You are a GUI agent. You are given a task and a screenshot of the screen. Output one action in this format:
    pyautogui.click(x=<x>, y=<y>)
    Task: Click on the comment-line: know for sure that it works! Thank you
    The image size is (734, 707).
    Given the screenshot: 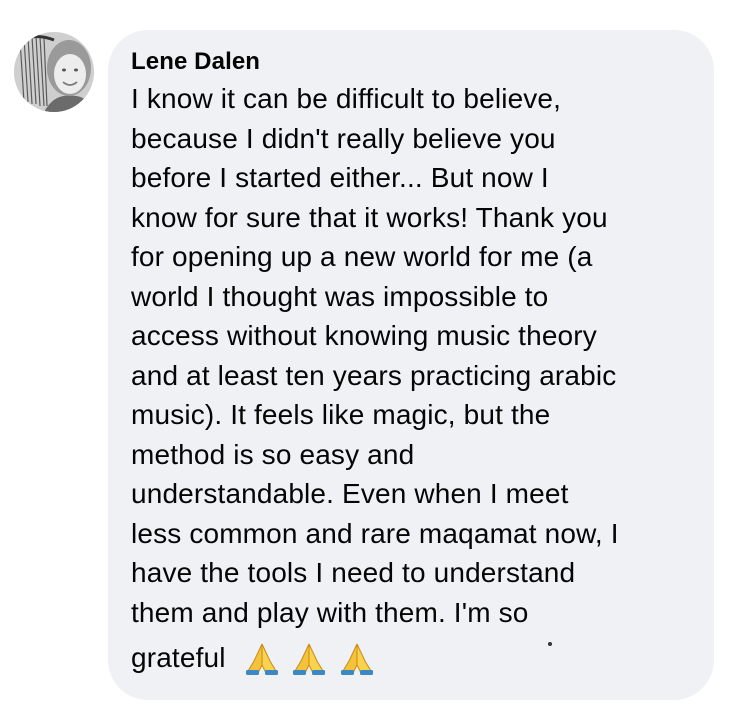 What is the action you would take?
    pyautogui.click(x=369, y=217)
    